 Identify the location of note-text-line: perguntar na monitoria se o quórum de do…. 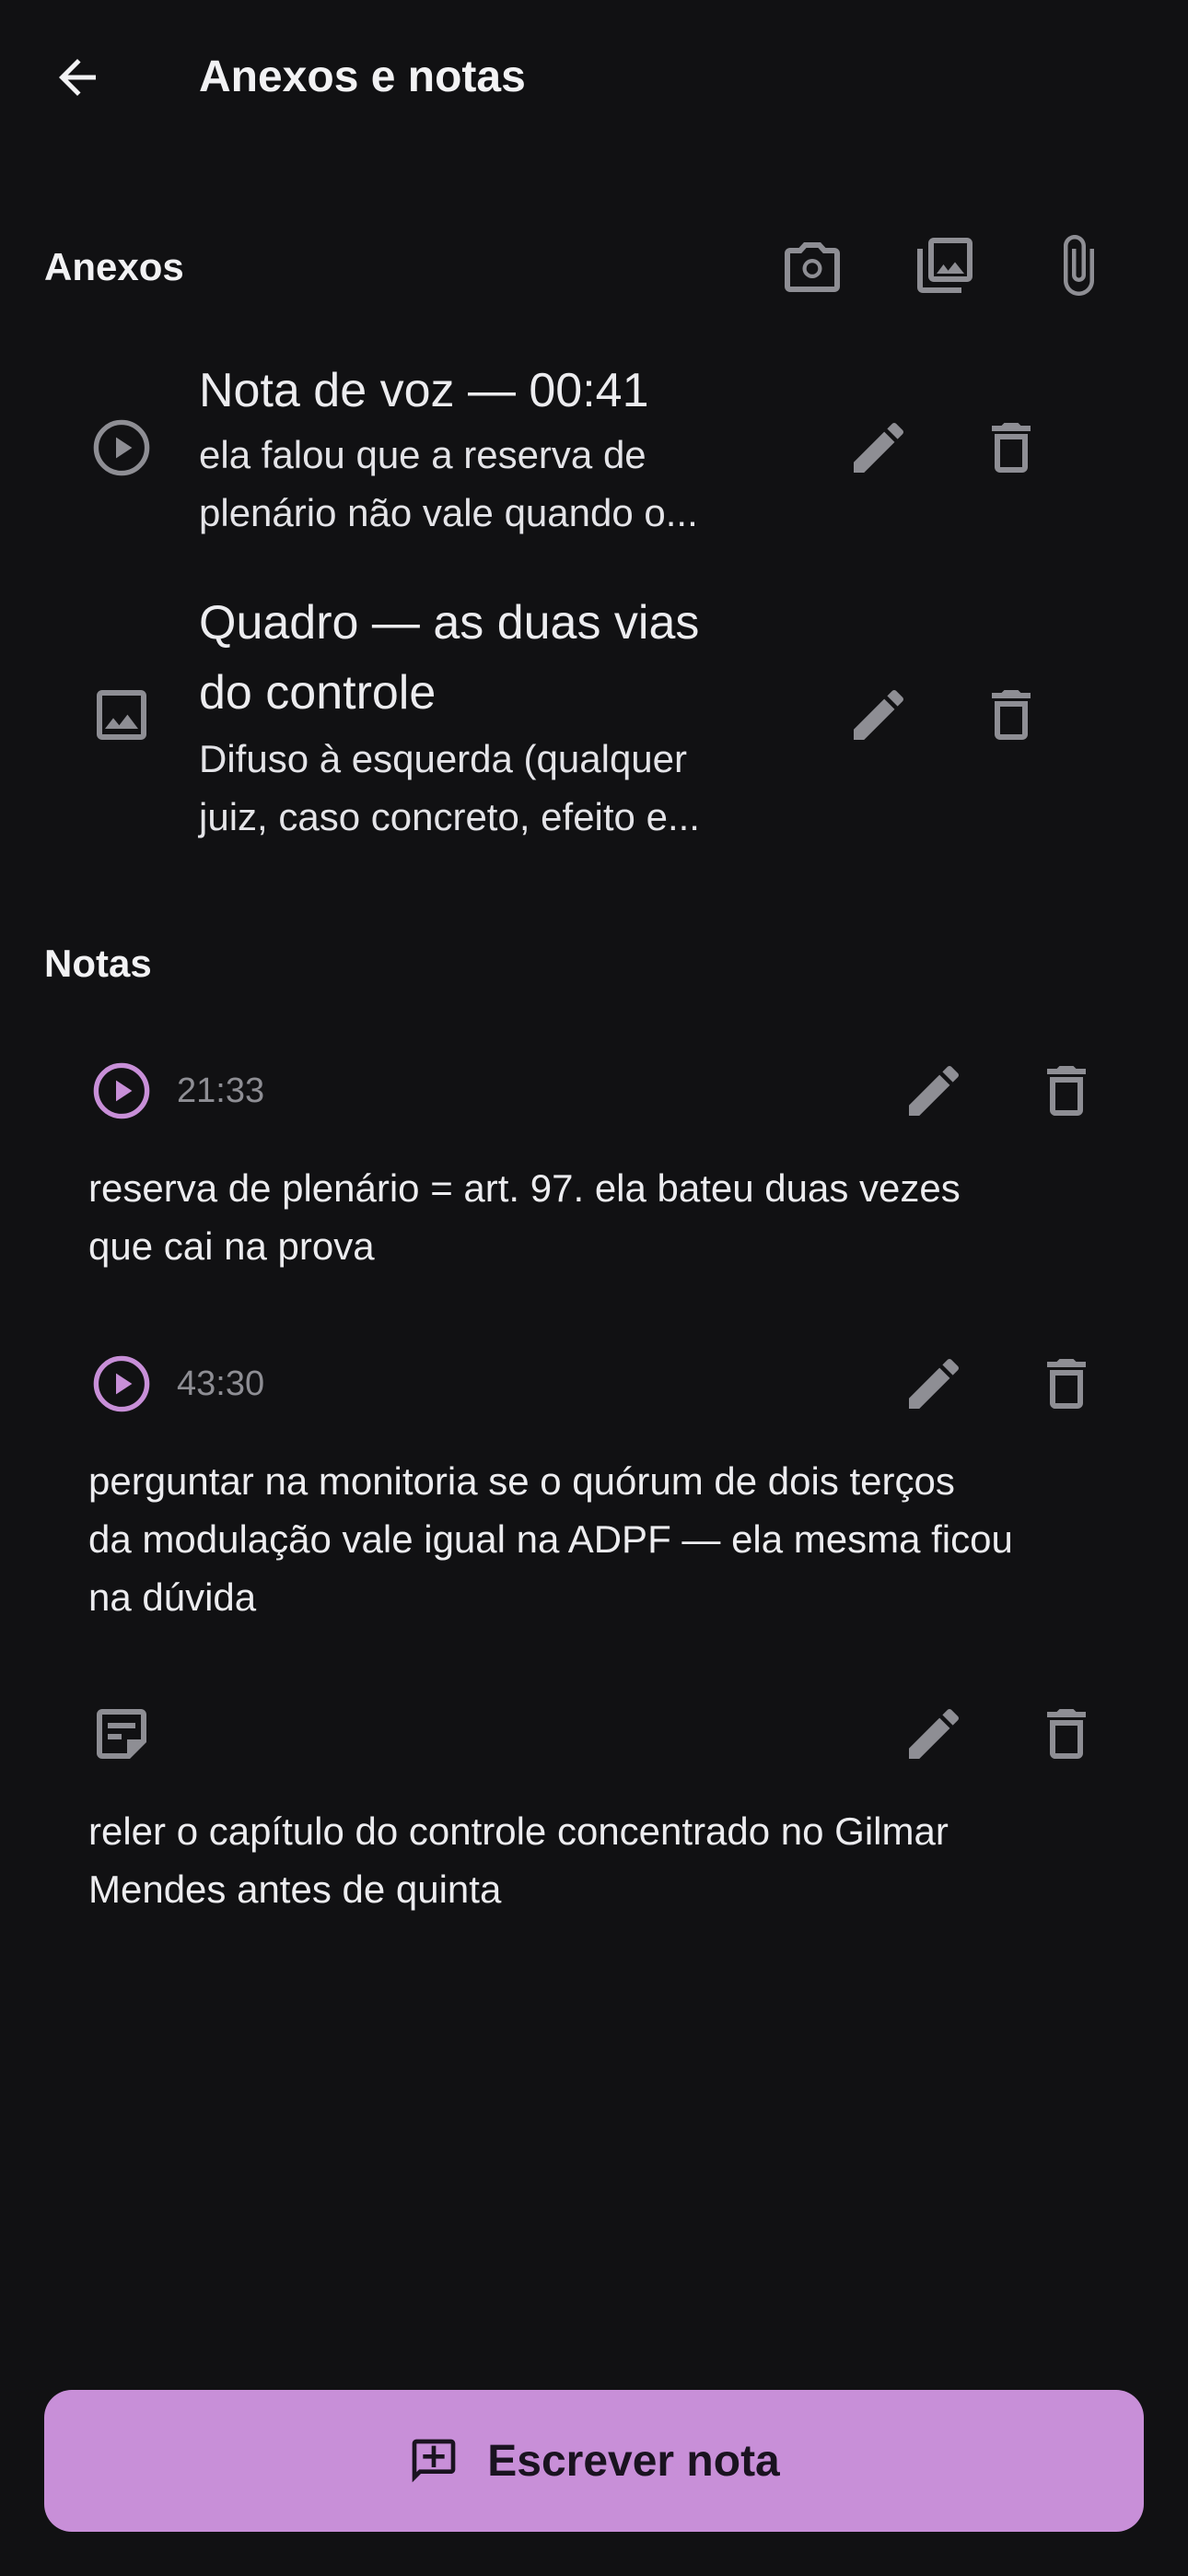
(521, 1481).